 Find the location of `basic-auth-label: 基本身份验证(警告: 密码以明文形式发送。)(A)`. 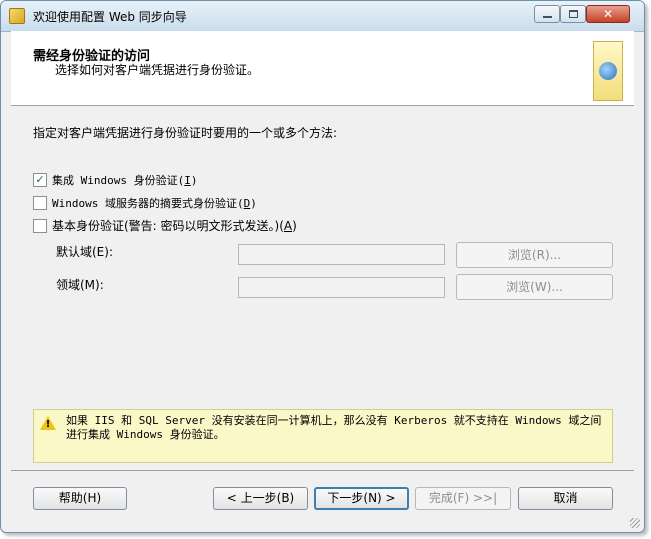

basic-auth-label: 基本身份验证(警告: 密码以明文形式发送。)(A) is located at coordinates (174, 226).